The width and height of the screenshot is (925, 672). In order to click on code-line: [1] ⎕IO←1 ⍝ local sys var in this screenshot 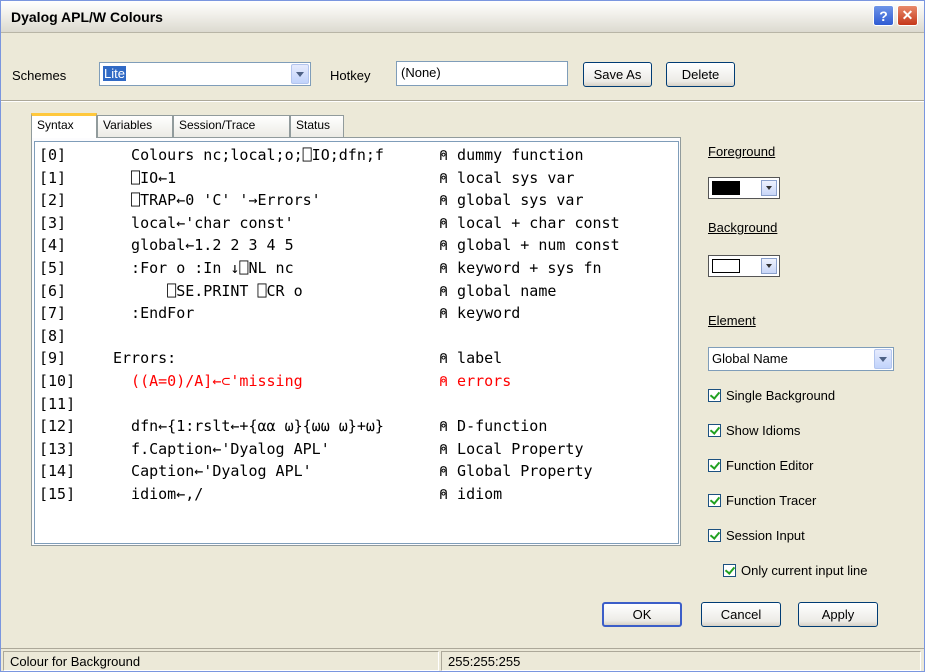, I will do `click(356, 178)`.